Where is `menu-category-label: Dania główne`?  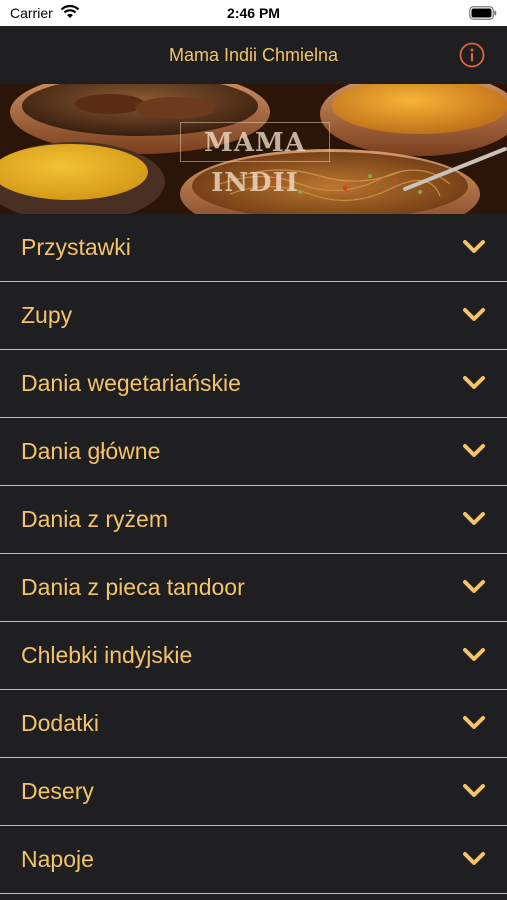
menu-category-label: Dania główne is located at coordinates (91, 451).